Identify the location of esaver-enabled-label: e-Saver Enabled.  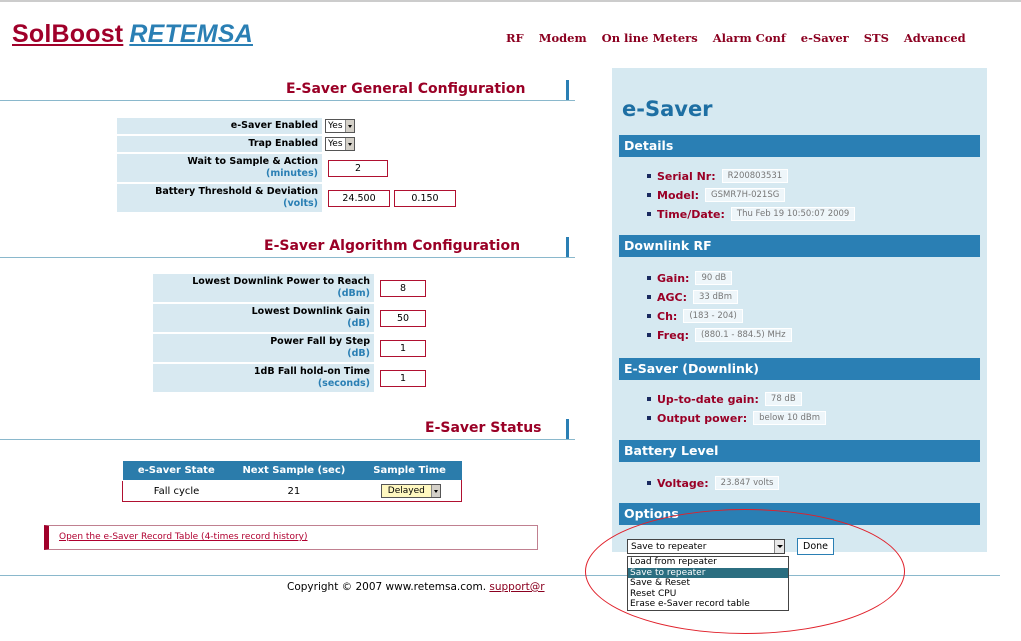
(219, 126).